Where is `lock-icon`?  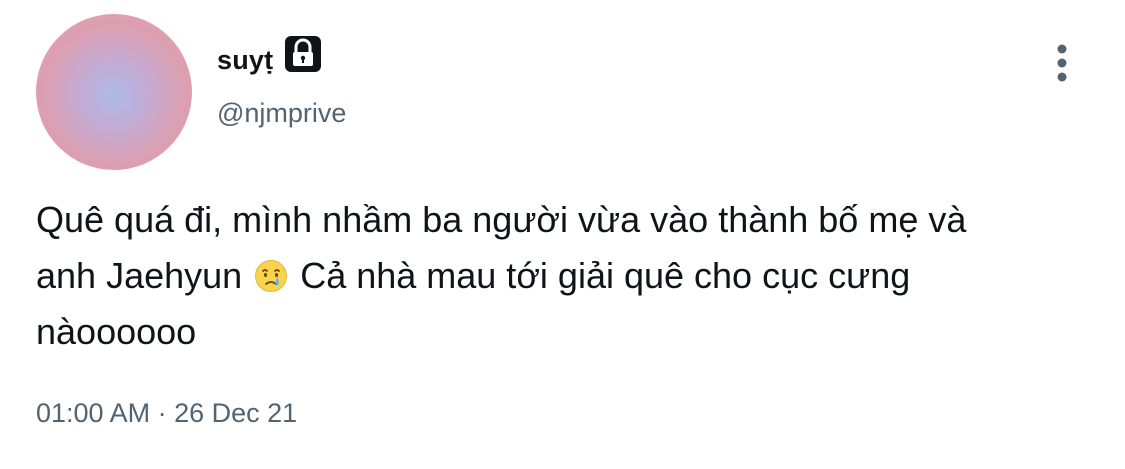
lock-icon is located at coordinates (303, 54).